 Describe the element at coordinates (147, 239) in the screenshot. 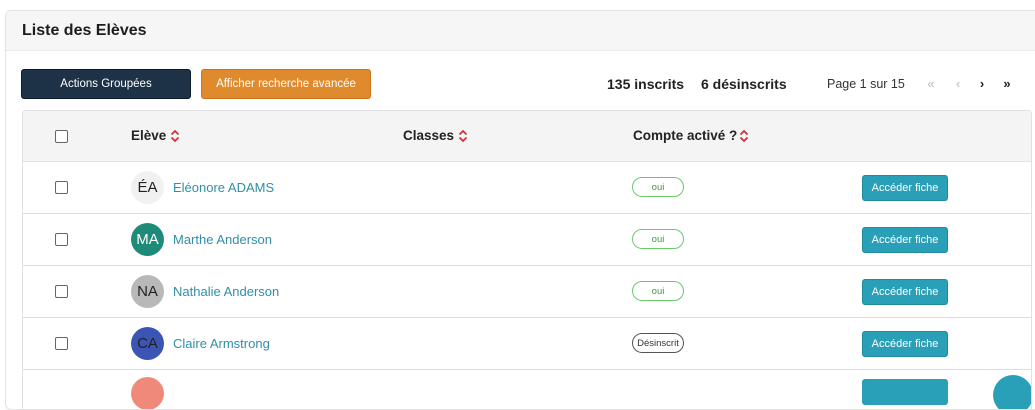

I see `avatar: MA` at that location.